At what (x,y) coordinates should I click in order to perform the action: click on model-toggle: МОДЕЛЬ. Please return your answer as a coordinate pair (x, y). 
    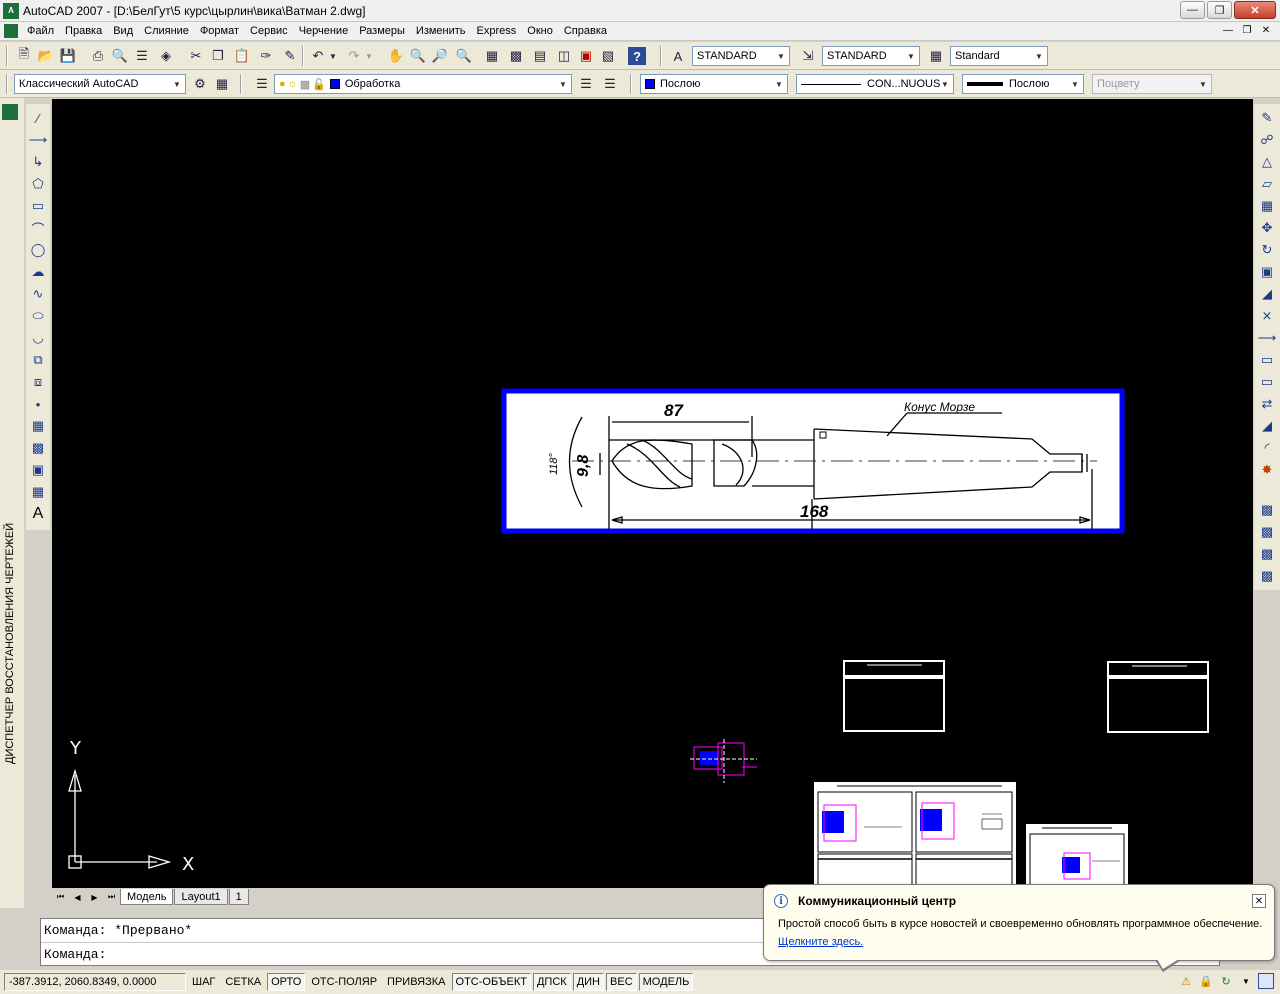
    Looking at the image, I should click on (666, 982).